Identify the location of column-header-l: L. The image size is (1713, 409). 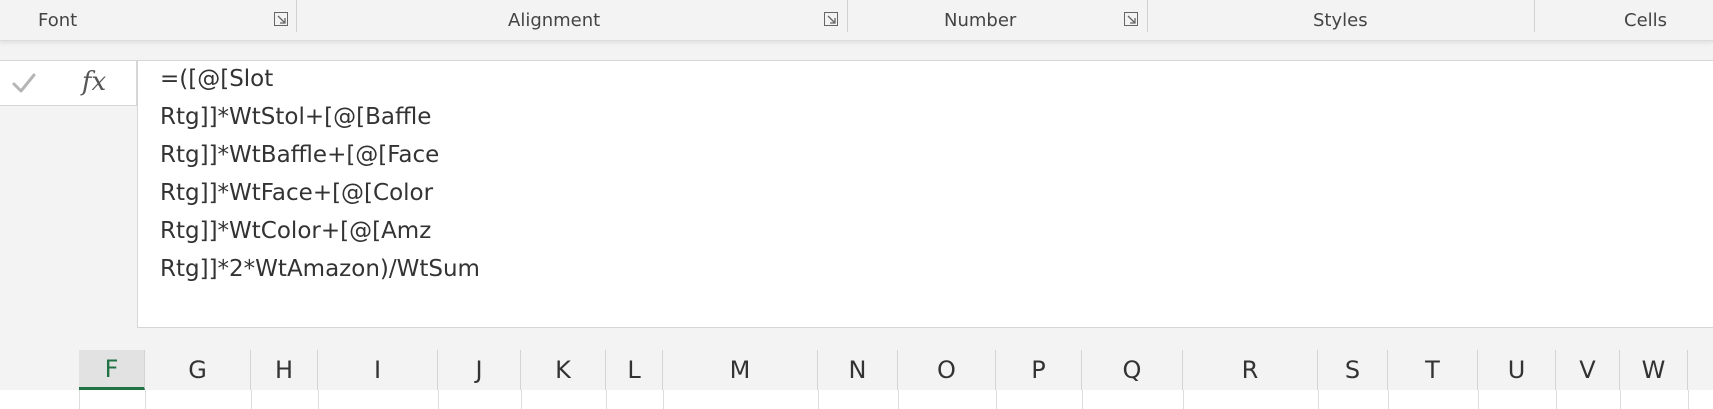
(634, 370).